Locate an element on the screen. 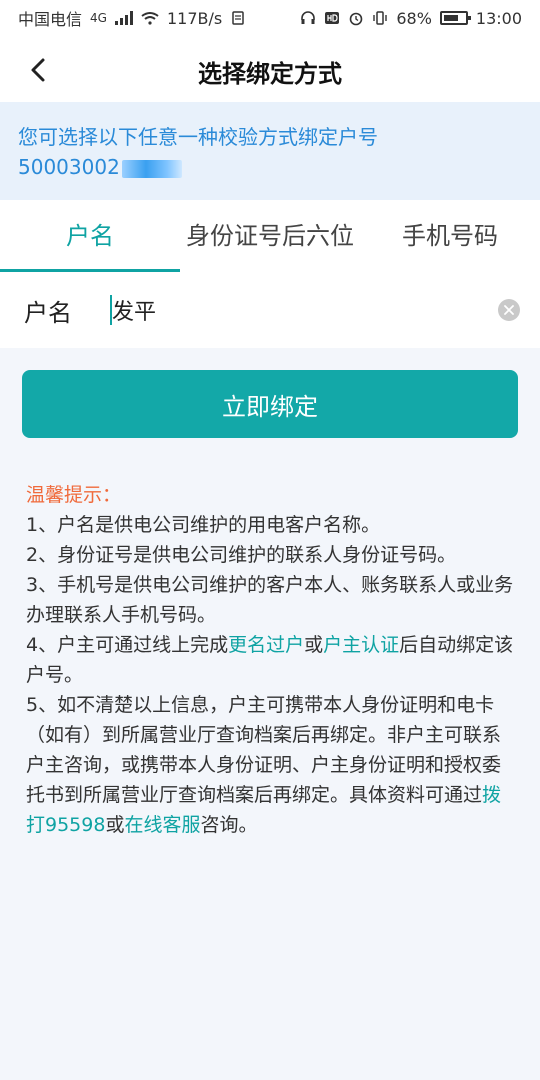 This screenshot has height=1080, width=540. nav-bar: 选择绑定方式 is located at coordinates (270, 69).